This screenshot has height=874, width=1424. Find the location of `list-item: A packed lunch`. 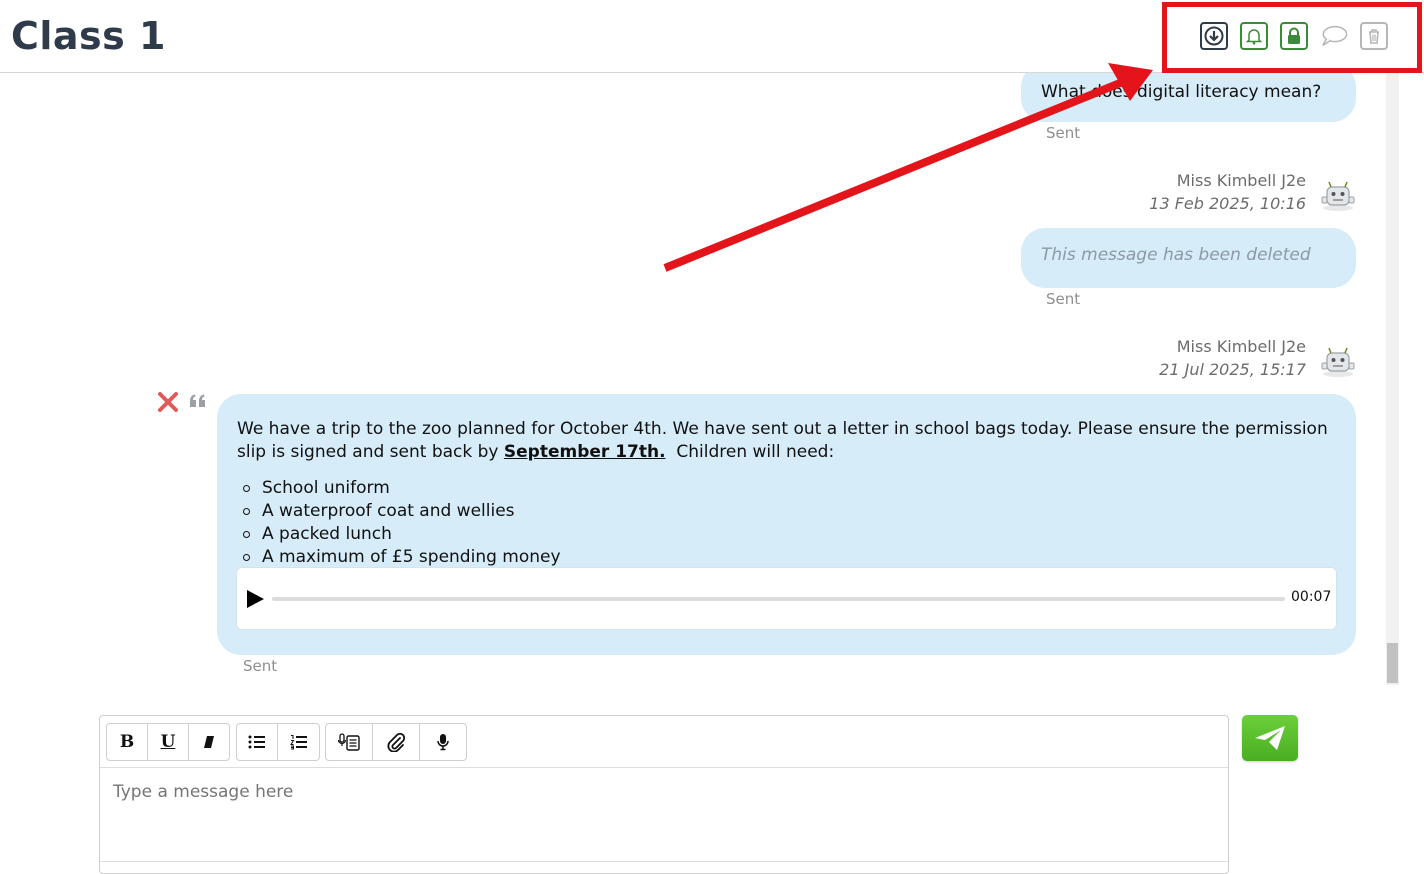

list-item: A packed lunch is located at coordinates (402, 534).